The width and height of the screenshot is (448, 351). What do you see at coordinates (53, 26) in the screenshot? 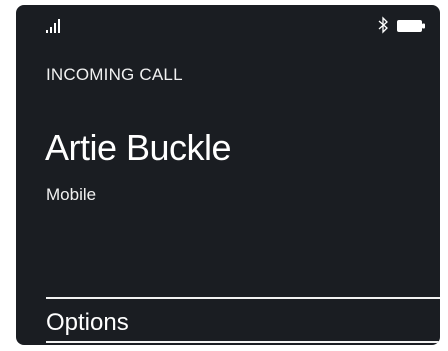
I see `signal-bars-icon` at bounding box center [53, 26].